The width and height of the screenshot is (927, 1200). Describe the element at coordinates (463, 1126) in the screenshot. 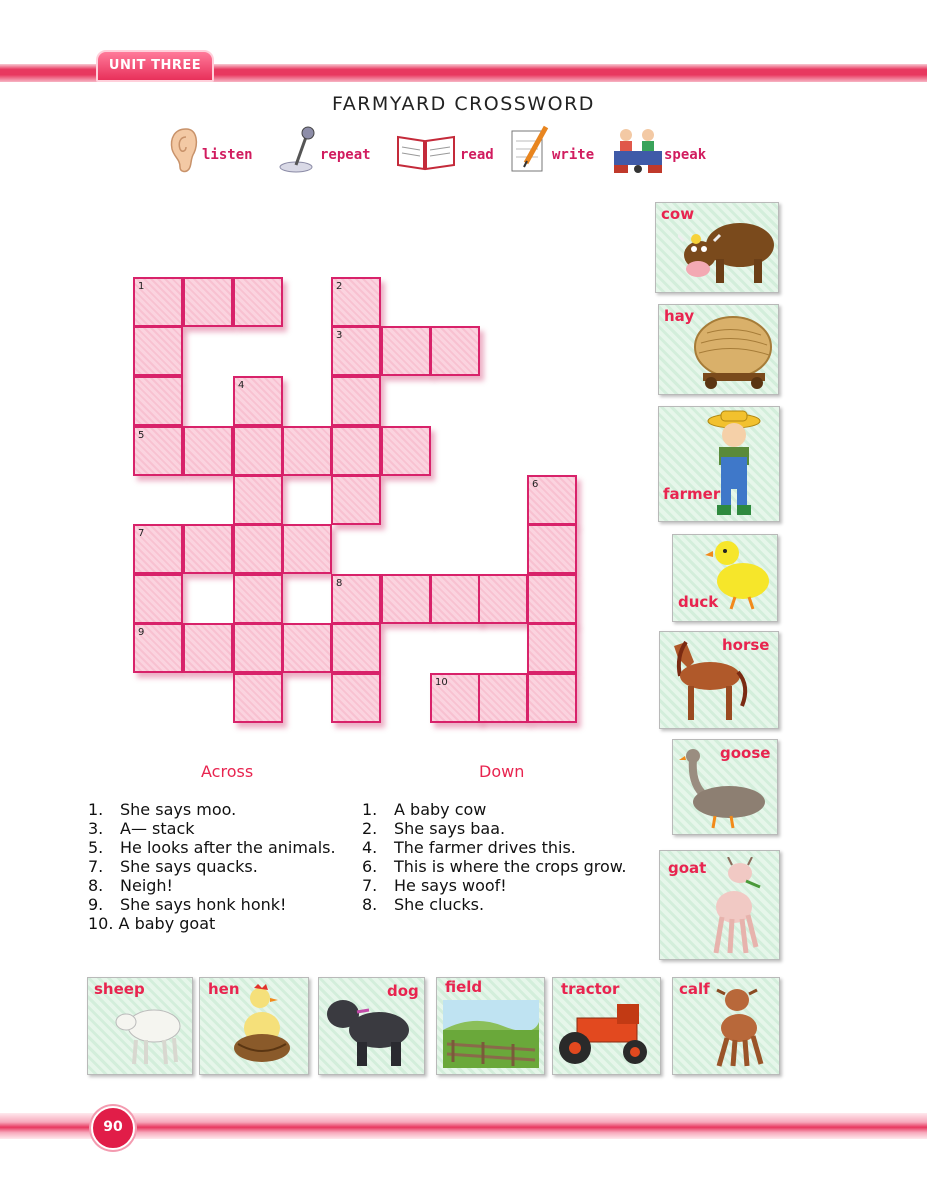

I see `footer-band` at that location.